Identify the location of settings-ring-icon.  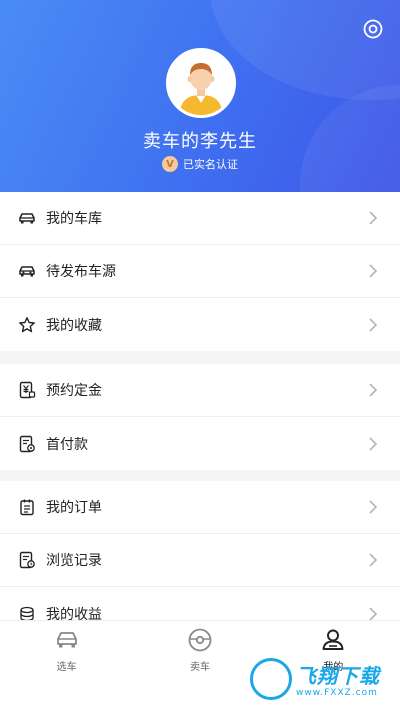
(373, 29).